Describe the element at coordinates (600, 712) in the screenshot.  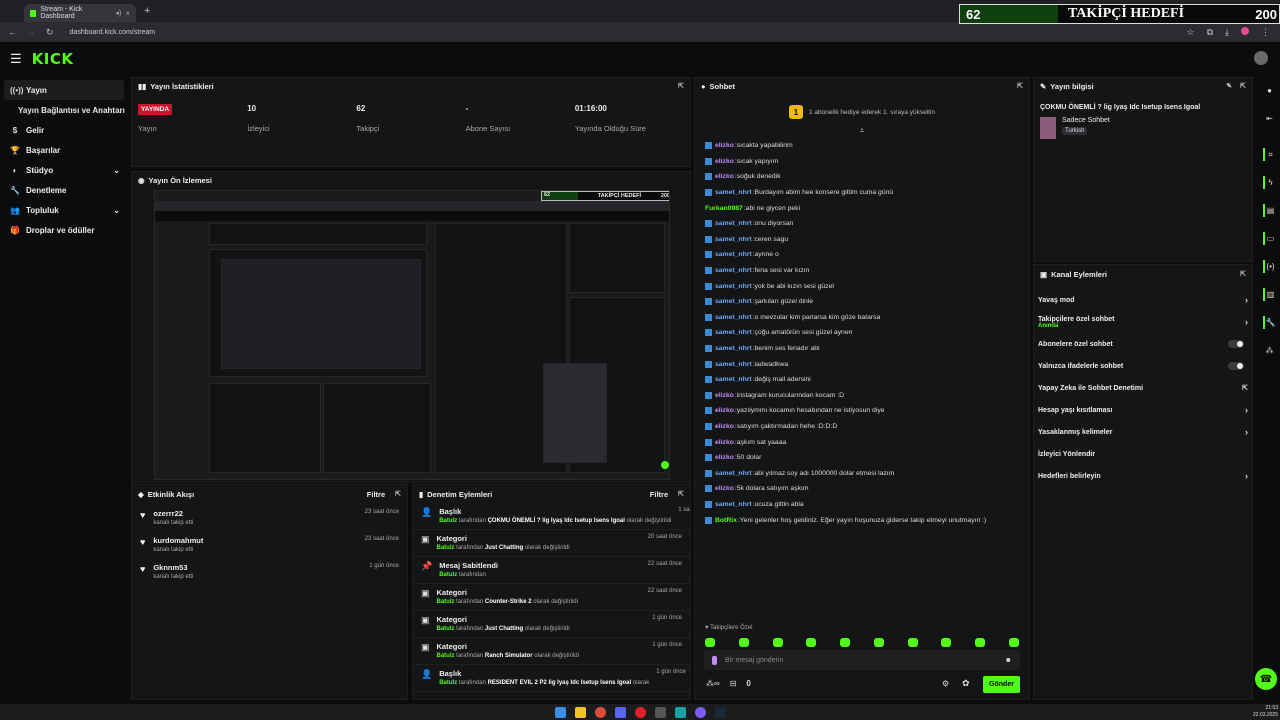
I see `chrome-icon` at that location.